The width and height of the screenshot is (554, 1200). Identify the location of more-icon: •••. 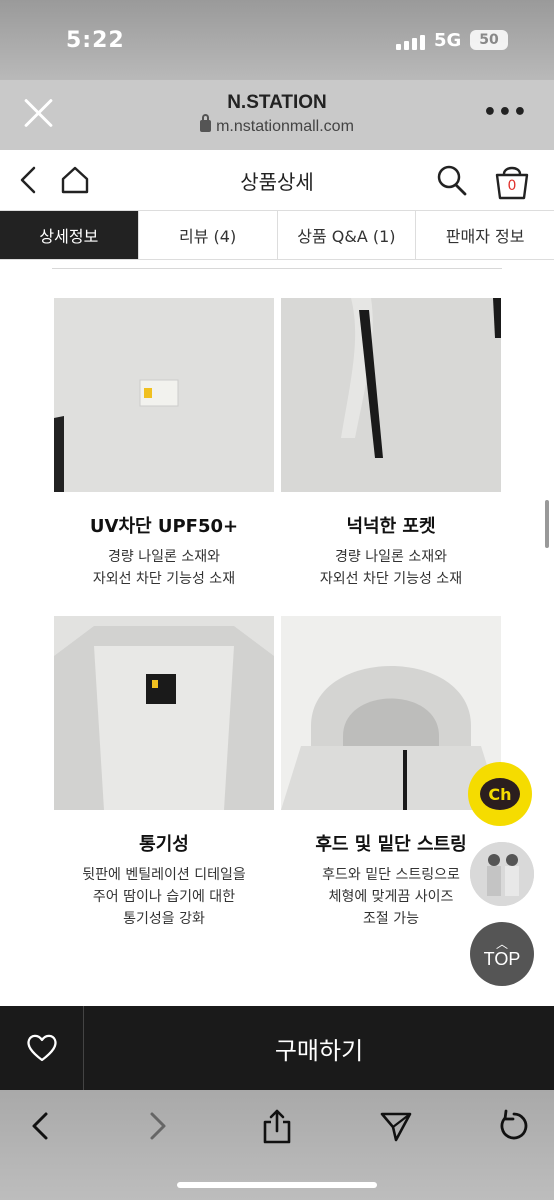
(505, 112).